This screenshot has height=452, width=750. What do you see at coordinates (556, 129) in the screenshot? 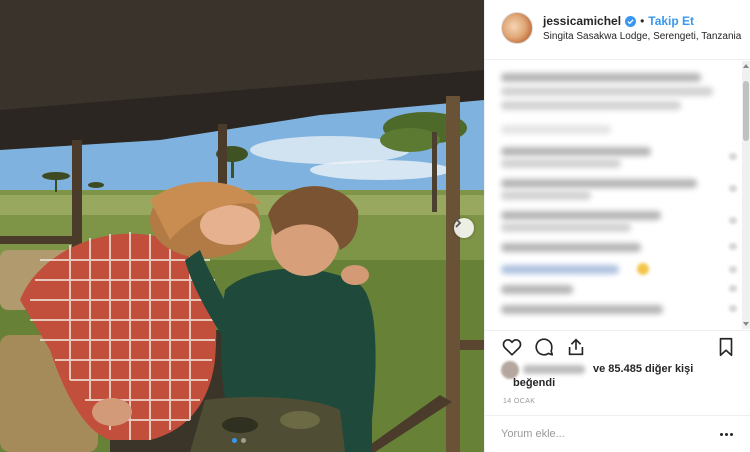
I see `caption-meta-blurred` at bounding box center [556, 129].